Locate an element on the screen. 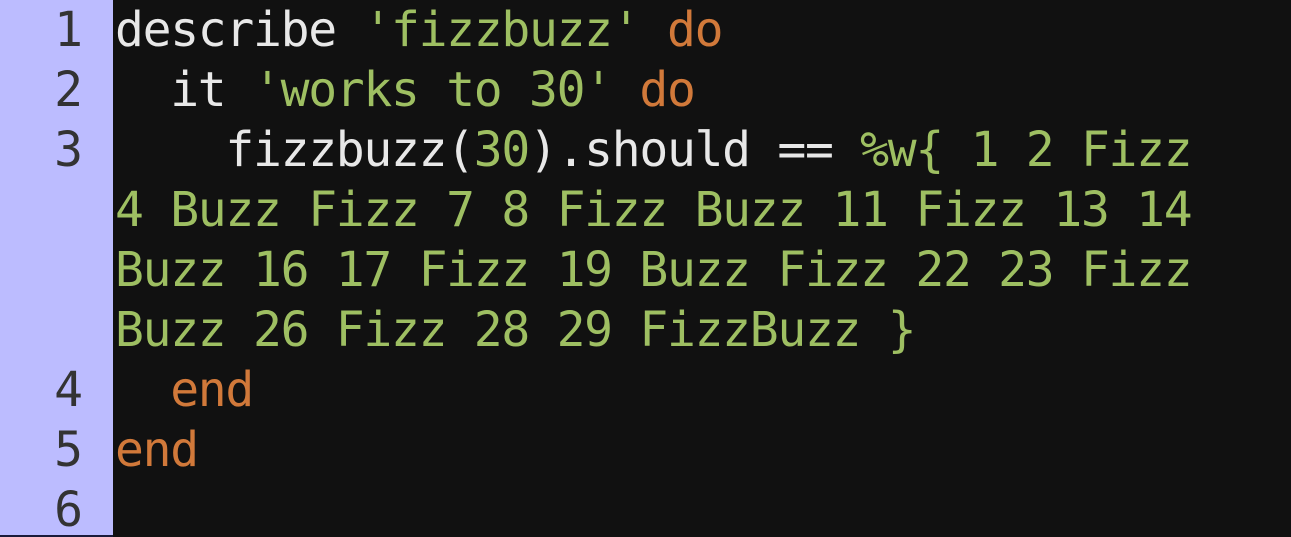  code-line-wrap: Buzz 26 Fizz 28 29 FizzBuzz } is located at coordinates (516, 330).